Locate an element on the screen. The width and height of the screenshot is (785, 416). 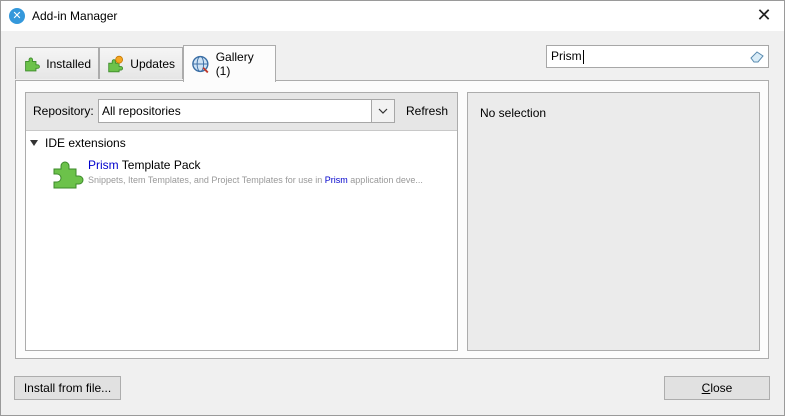
tab-updates: Updates is located at coordinates (141, 63).